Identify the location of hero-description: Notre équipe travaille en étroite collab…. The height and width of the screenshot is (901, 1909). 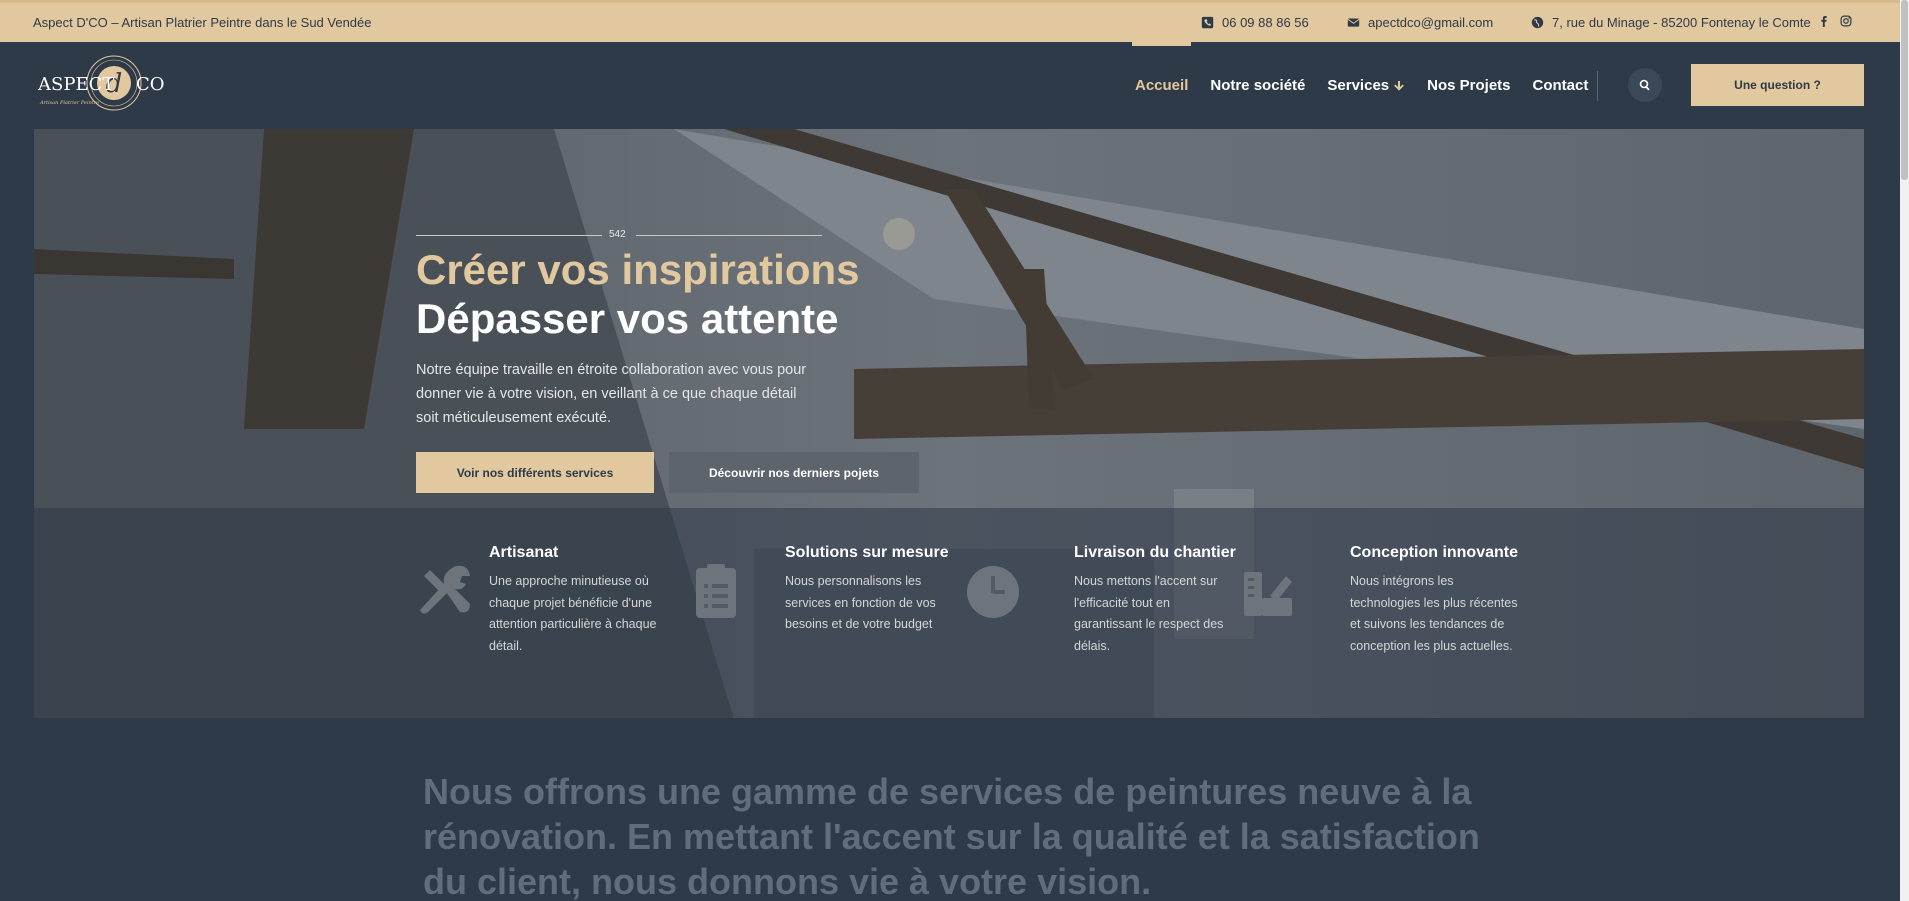
(611, 394).